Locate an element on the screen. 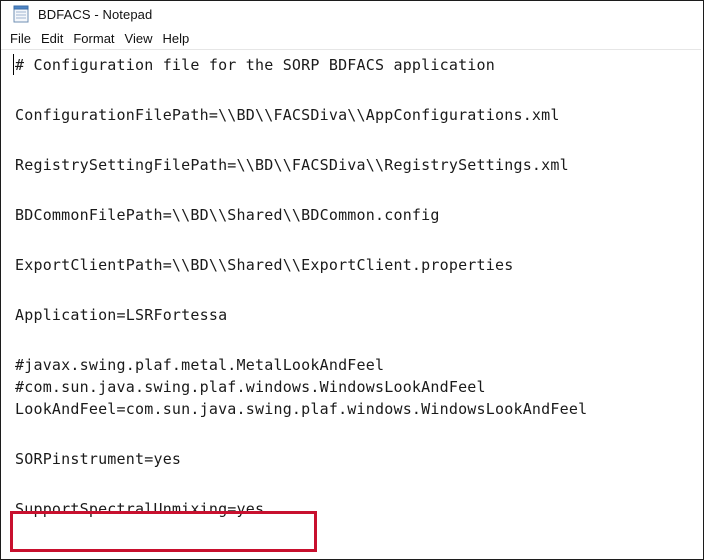 The image size is (704, 560). menu-format: Format is located at coordinates (95, 38).